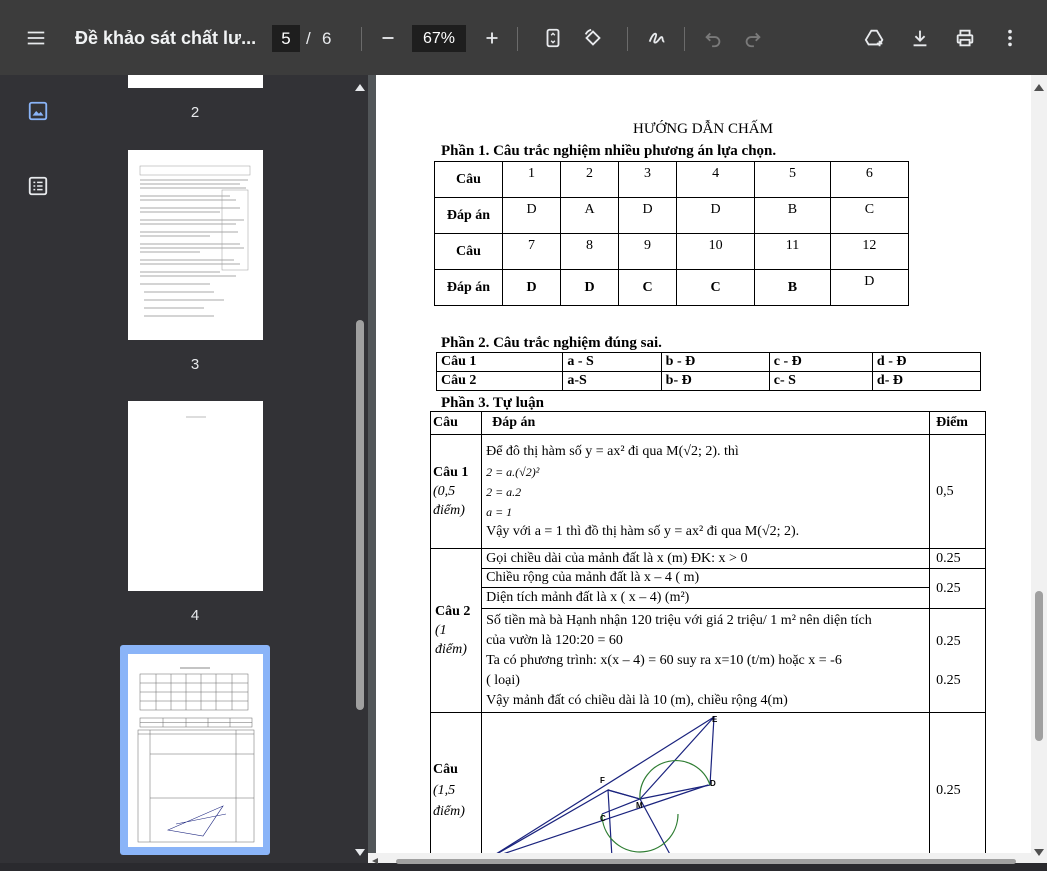 Image resolution: width=1047 pixels, height=871 pixels. I want to click on thumbnail-page-number: 2, so click(195, 112).